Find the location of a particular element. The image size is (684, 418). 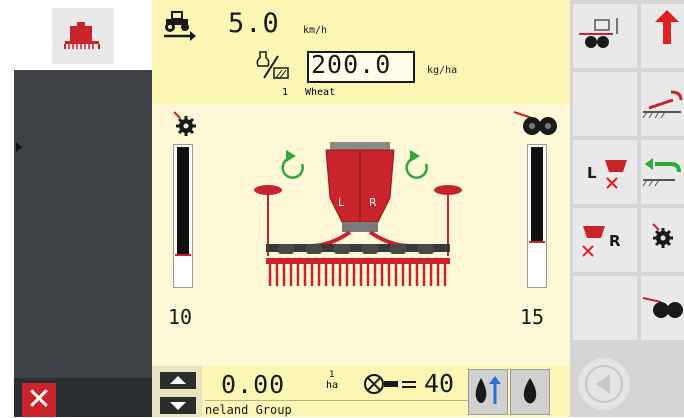

section-right-icon is located at coordinates (593, 241).